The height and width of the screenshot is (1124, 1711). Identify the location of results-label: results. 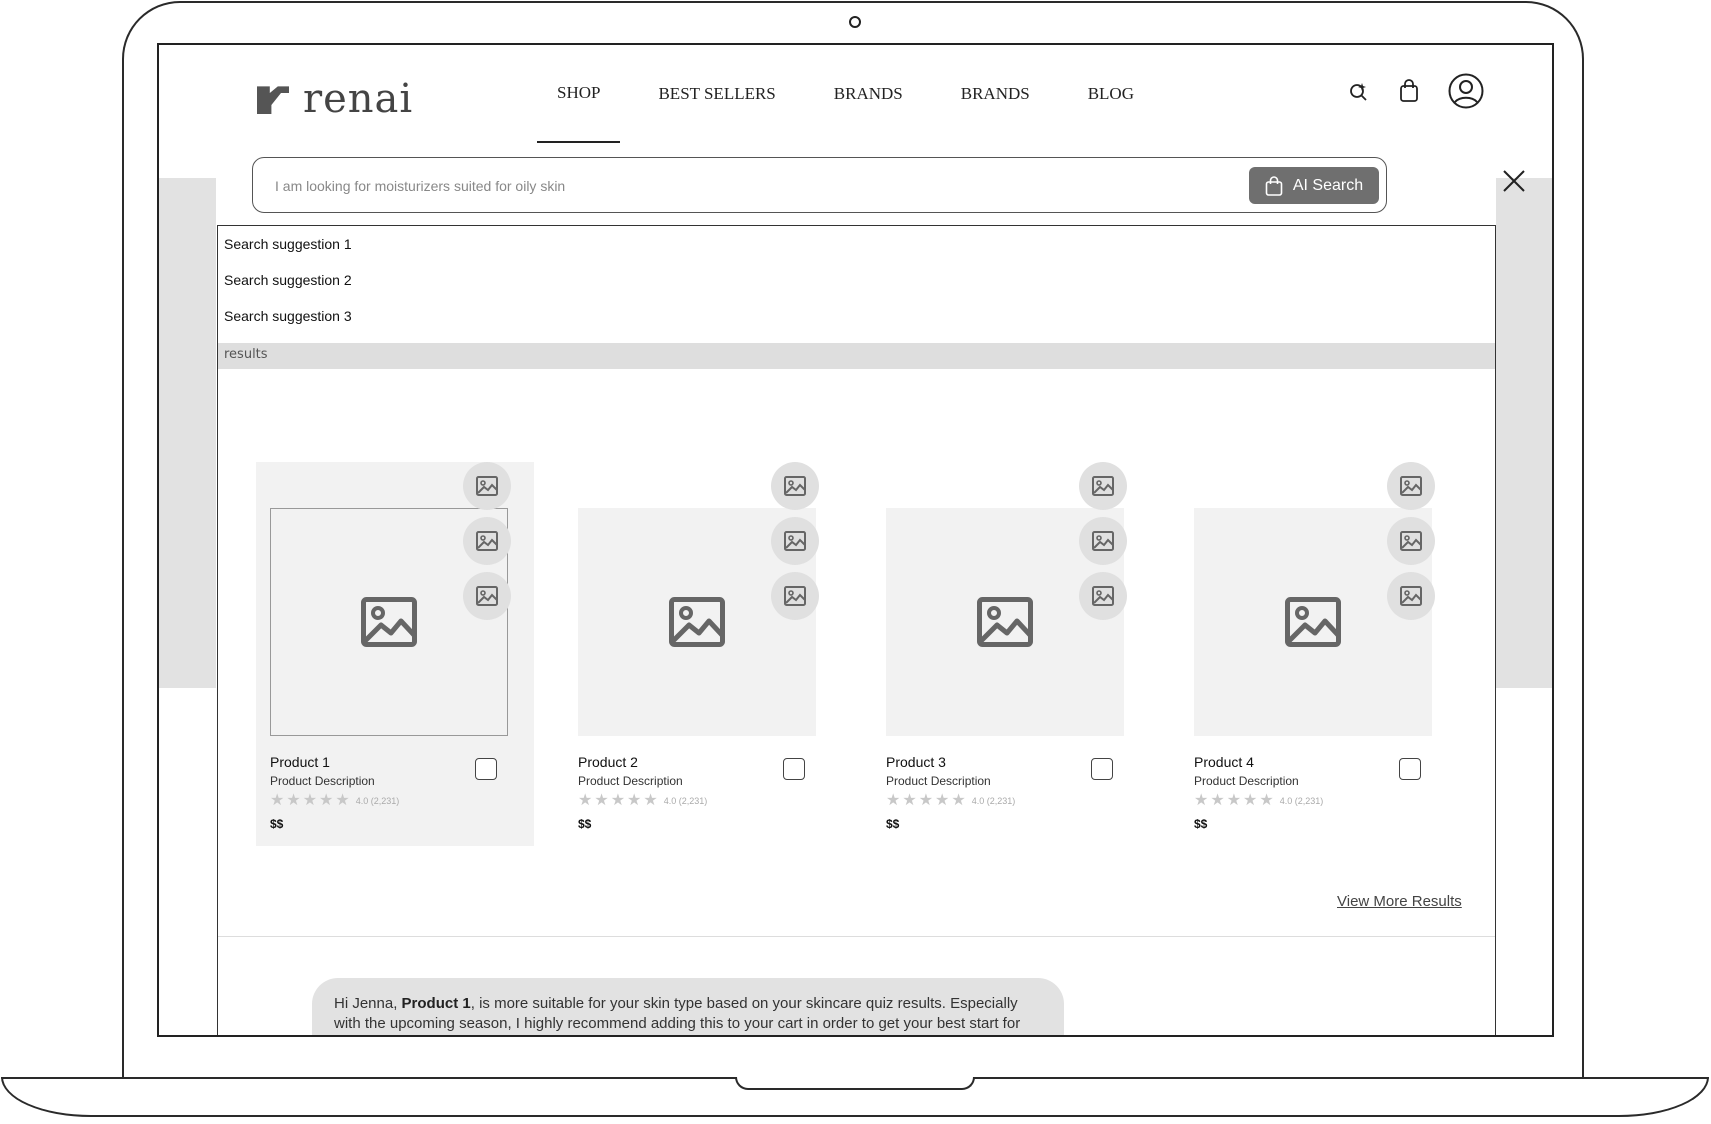
(246, 354).